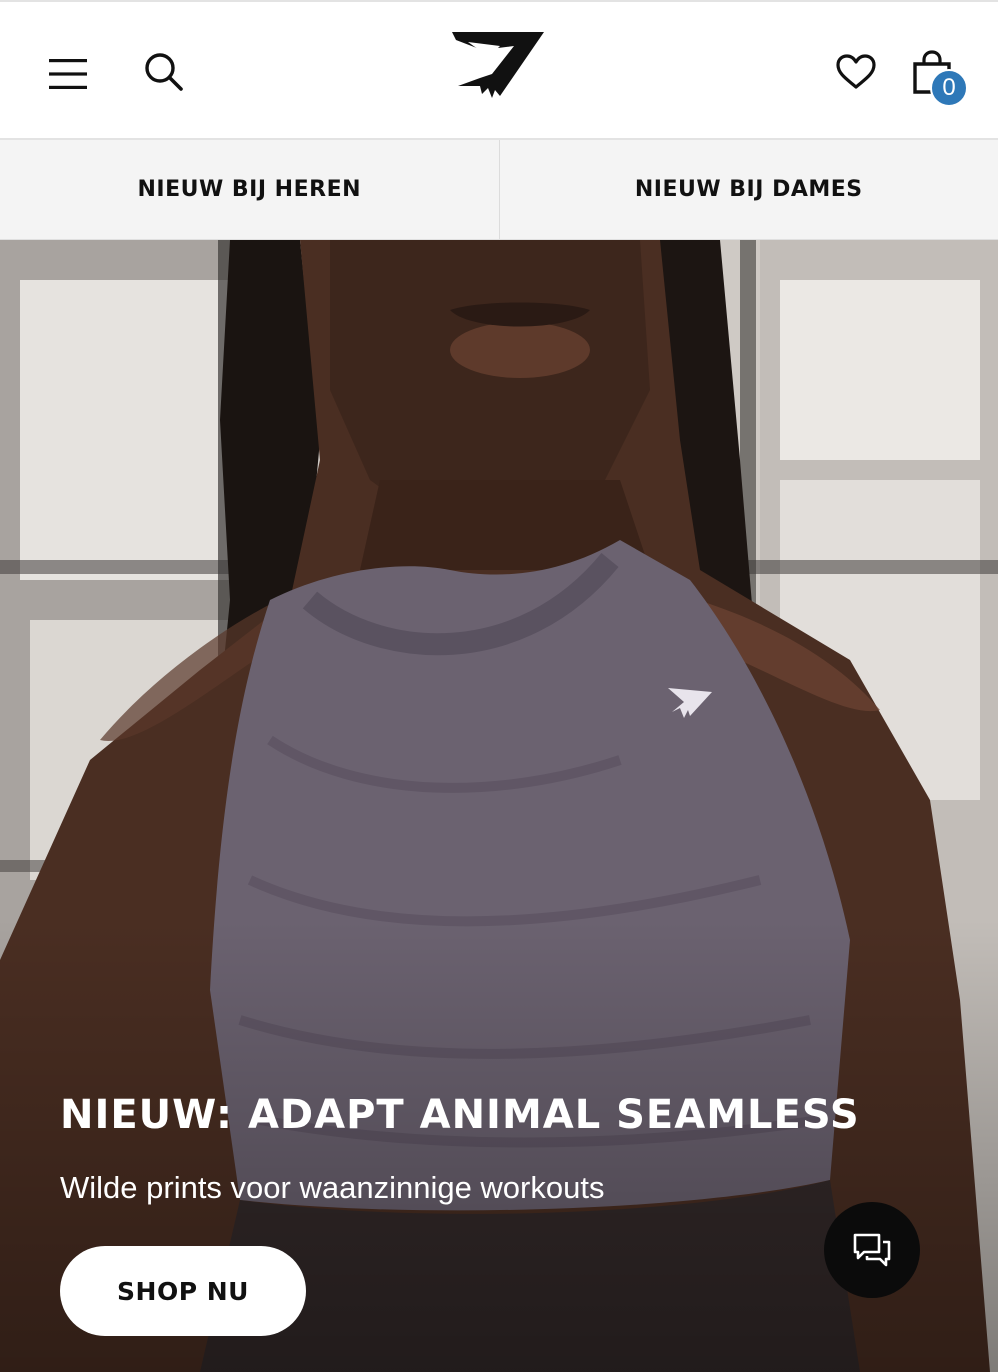 The height and width of the screenshot is (1372, 998). Describe the element at coordinates (460, 1115) in the screenshot. I see `hero-title: NIEUW: ADAPT ANIMAL SEAMLESS` at that location.